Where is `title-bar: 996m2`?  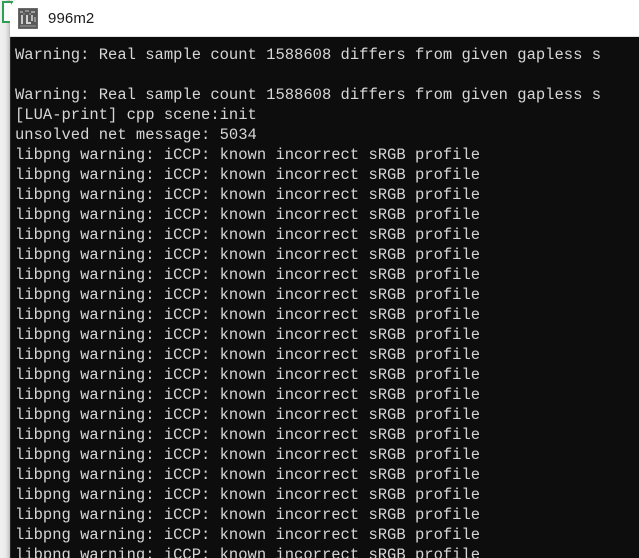 title-bar: 996m2 is located at coordinates (324, 18).